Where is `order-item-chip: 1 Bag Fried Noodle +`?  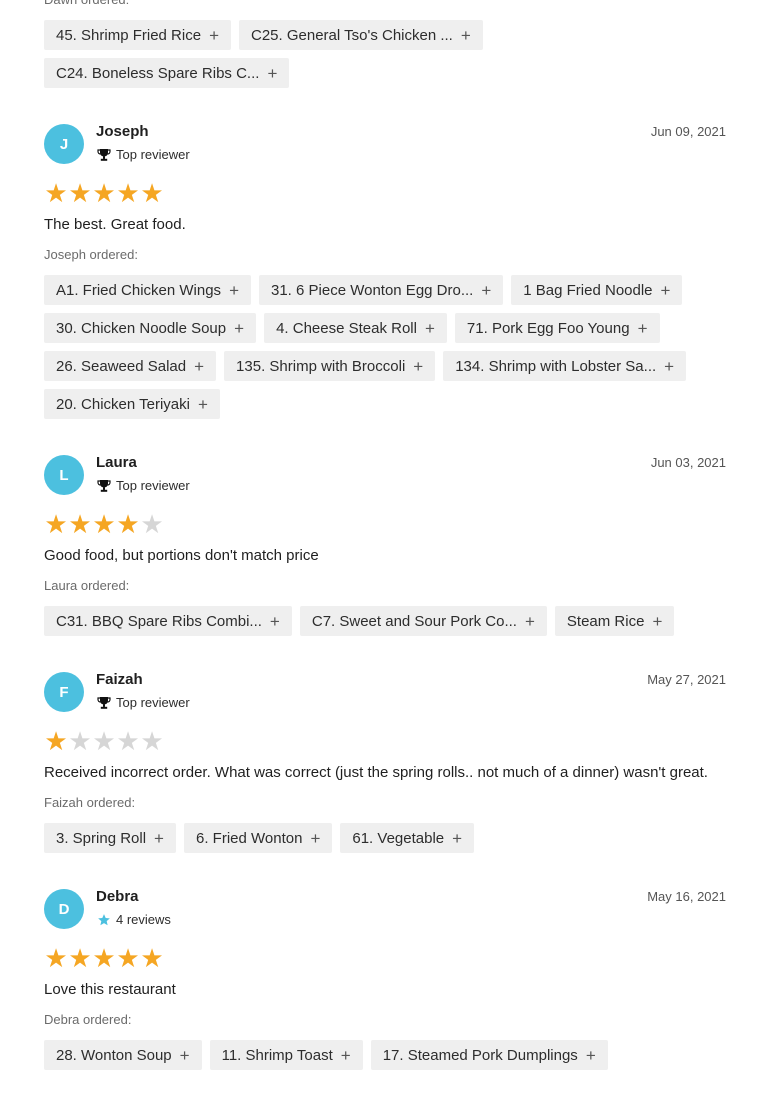 order-item-chip: 1 Bag Fried Noodle + is located at coordinates (597, 290).